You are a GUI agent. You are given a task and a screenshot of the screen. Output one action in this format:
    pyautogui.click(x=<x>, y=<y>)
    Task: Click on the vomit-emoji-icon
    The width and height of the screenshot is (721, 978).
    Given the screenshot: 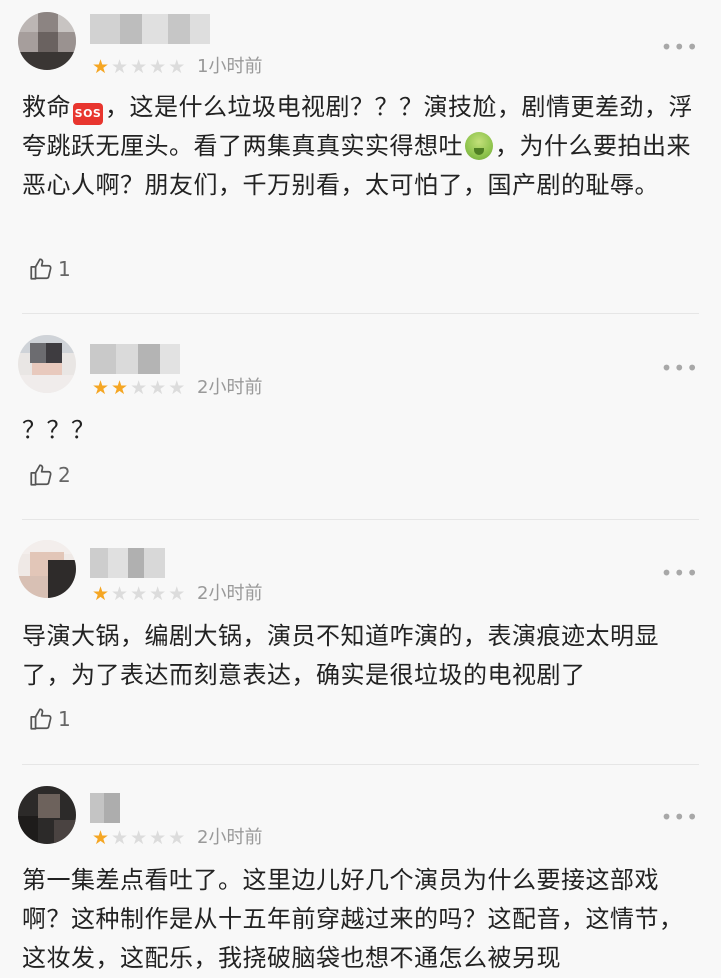 What is the action you would take?
    pyautogui.click(x=479, y=146)
    